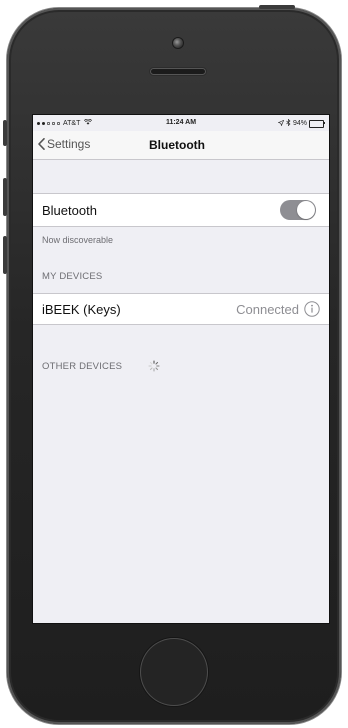  What do you see at coordinates (5, 197) in the screenshot?
I see `volume-up-button` at bounding box center [5, 197].